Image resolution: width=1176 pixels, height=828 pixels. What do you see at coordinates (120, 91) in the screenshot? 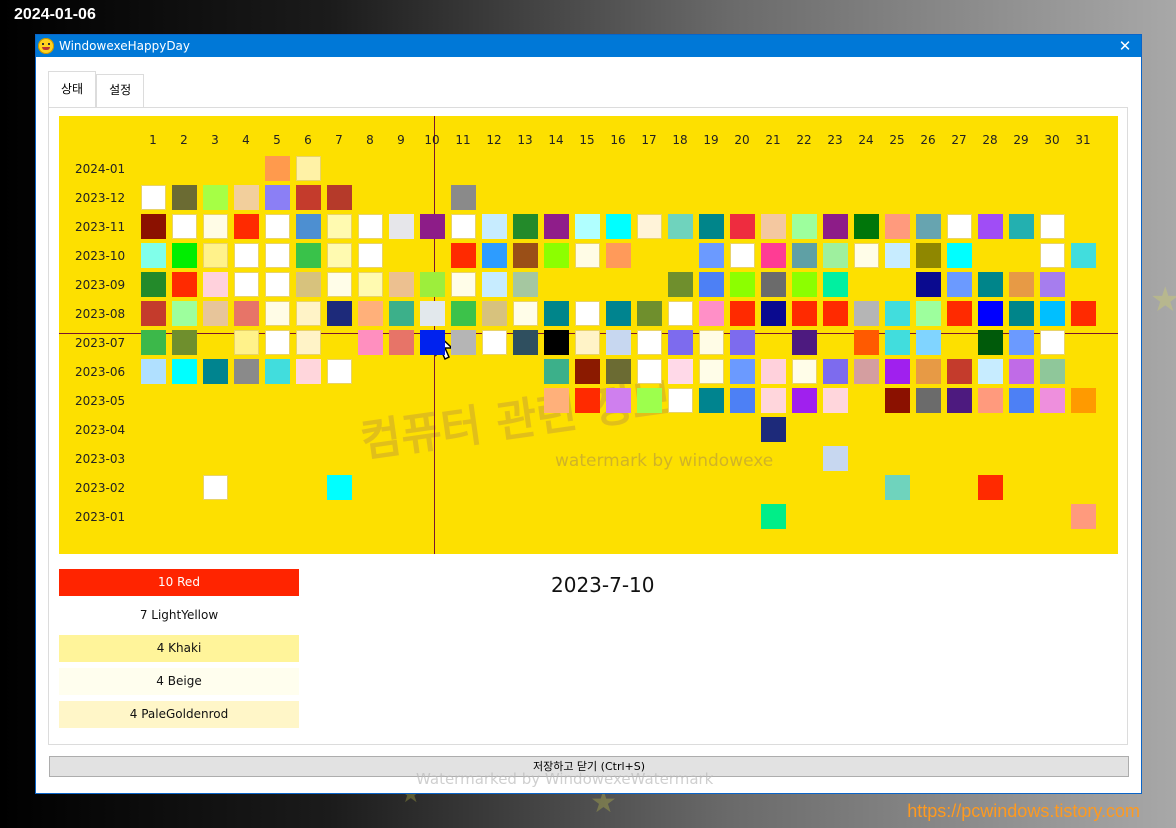
I see `tab-settings: 설정` at bounding box center [120, 91].